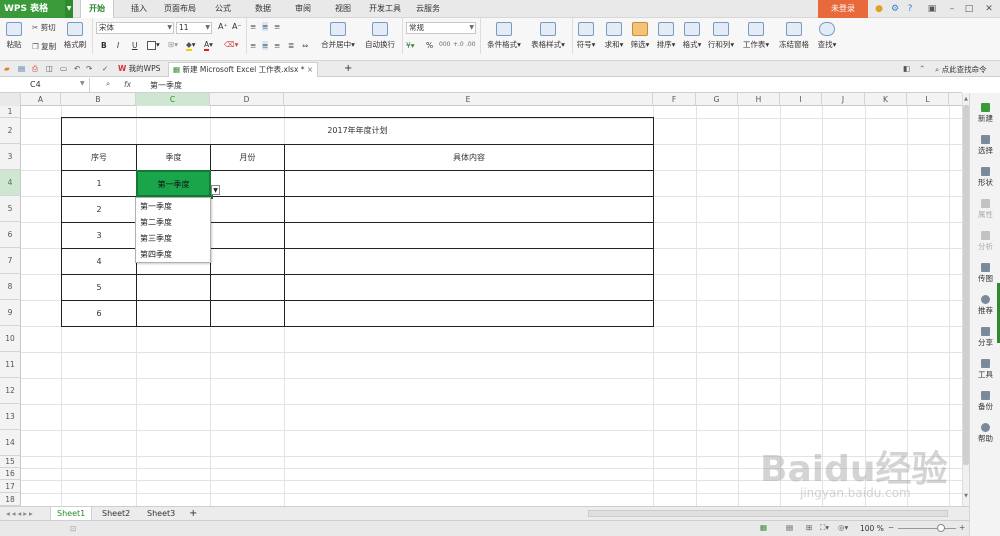  Describe the element at coordinates (10, 313) in the screenshot. I see `row-header-9: 9` at that location.